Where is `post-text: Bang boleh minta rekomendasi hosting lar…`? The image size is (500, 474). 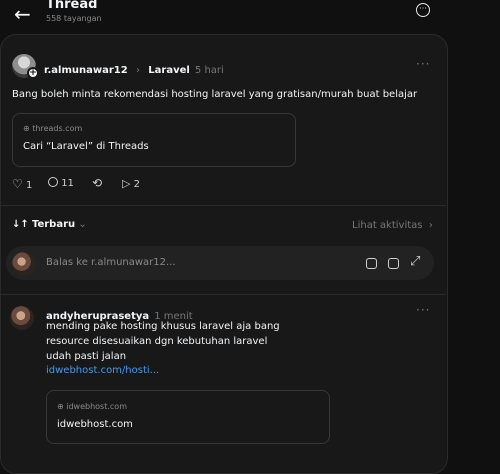
post-text: Bang boleh minta rekomendasi hosting lar… is located at coordinates (215, 94).